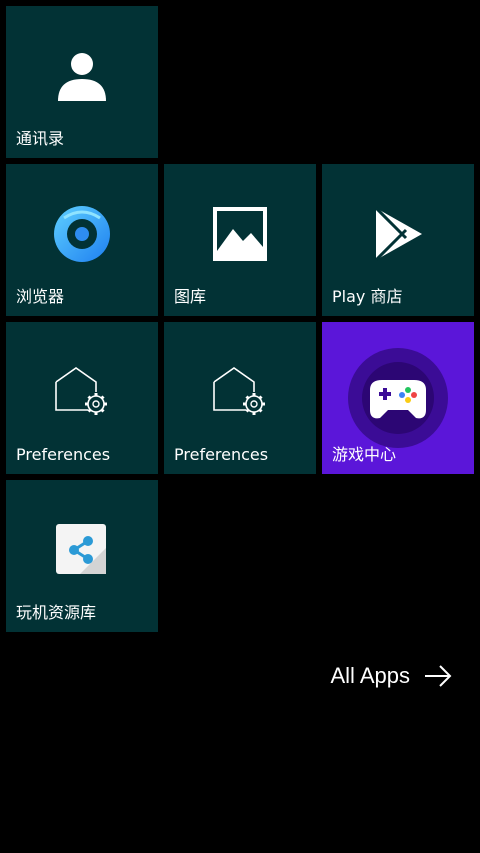  I want to click on tile-play-store: Play 商店, so click(398, 240).